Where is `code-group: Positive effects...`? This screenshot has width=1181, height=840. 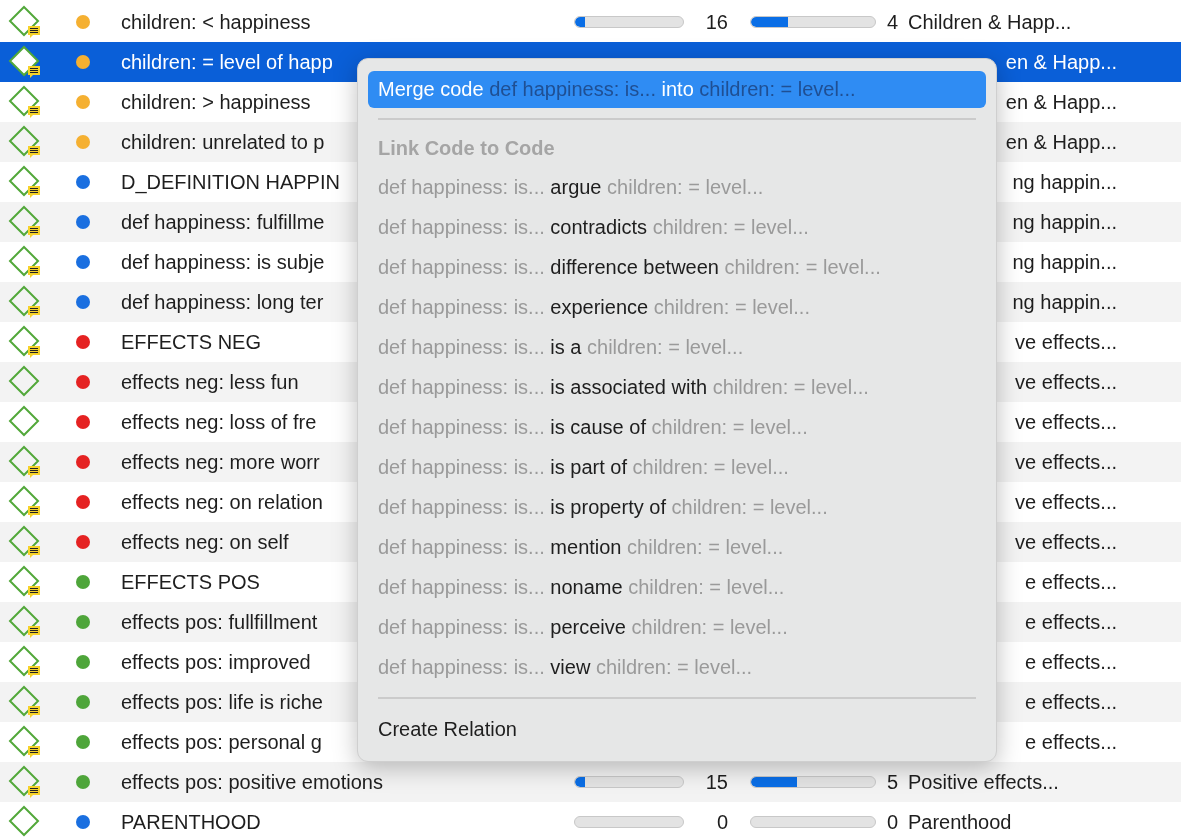
code-group: Positive effects... is located at coordinates (983, 782).